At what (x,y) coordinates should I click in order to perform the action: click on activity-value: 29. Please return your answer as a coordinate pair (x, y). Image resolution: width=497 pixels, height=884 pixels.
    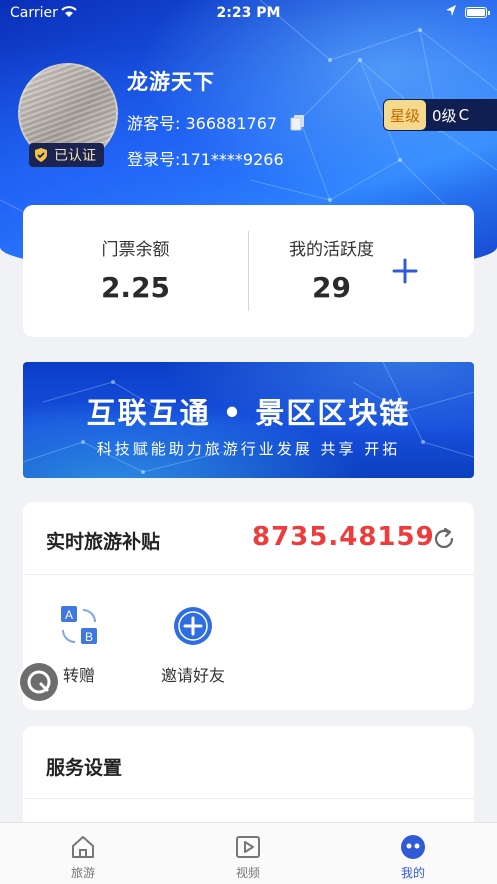
    Looking at the image, I should click on (331, 287).